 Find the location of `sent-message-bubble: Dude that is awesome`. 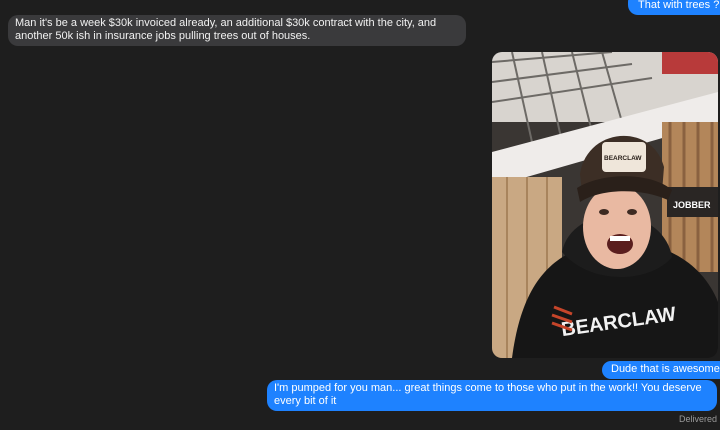

sent-message-bubble: Dude that is awesome is located at coordinates (661, 370).